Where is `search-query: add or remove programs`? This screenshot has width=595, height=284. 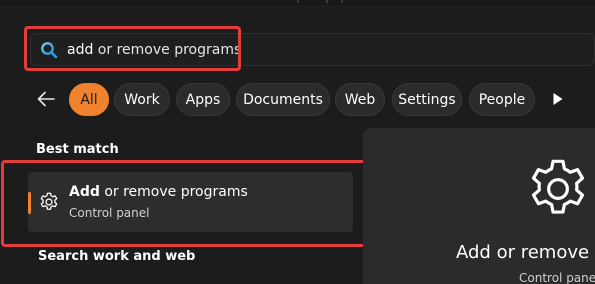 search-query: add or remove programs is located at coordinates (154, 50).